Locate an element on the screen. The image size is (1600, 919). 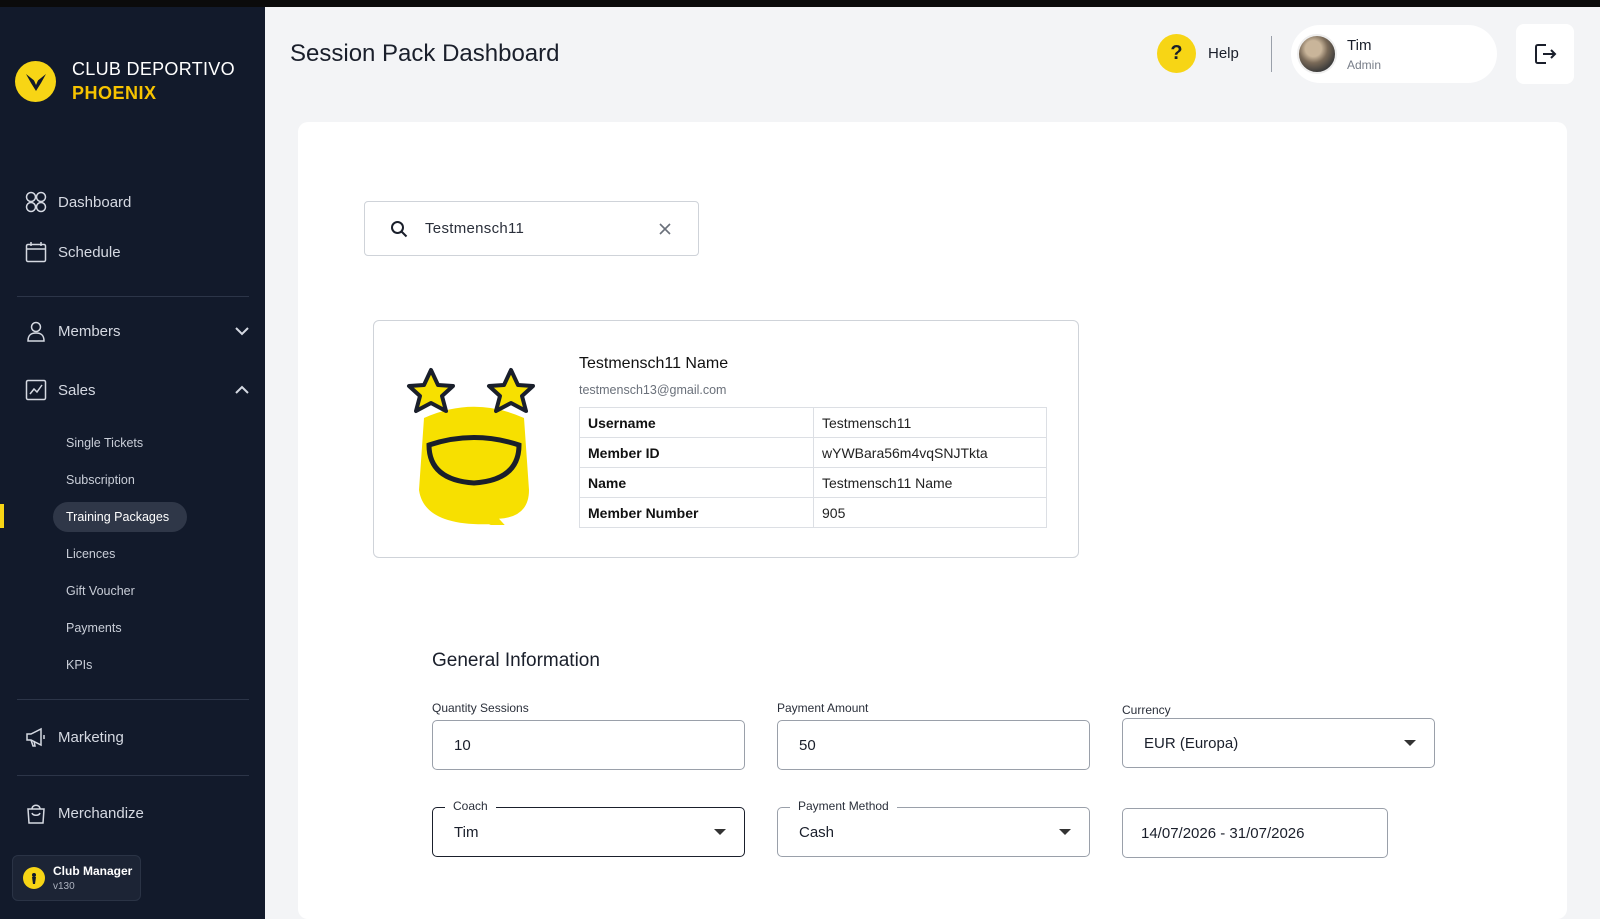
date-range-value: 14/07/2026 - 31/07/2026 is located at coordinates (1223, 833).